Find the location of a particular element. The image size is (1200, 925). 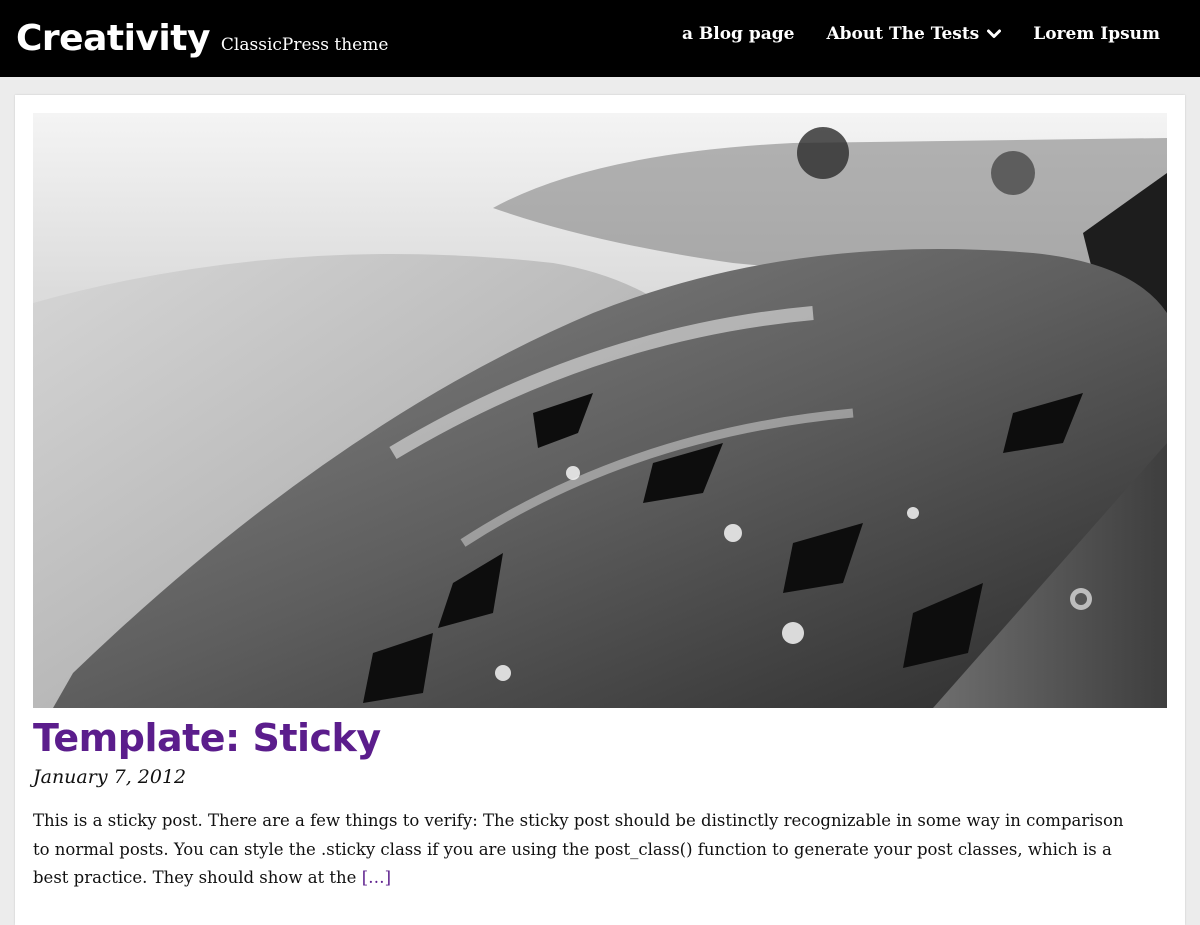

main-navigation: a Blog page About The Tests Lorem Ipsum is located at coordinates (905, 34).